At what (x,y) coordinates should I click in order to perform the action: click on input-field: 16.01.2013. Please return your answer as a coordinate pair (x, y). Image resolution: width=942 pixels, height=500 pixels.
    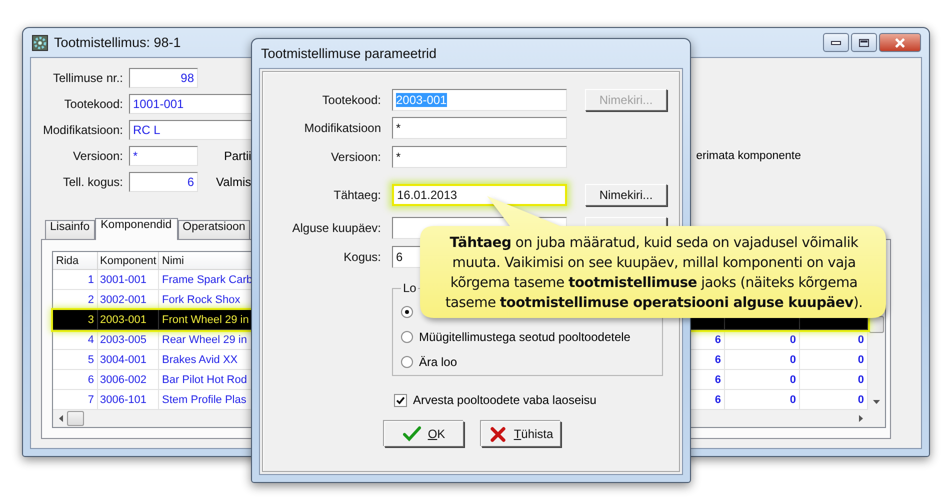
    Looking at the image, I should click on (479, 195).